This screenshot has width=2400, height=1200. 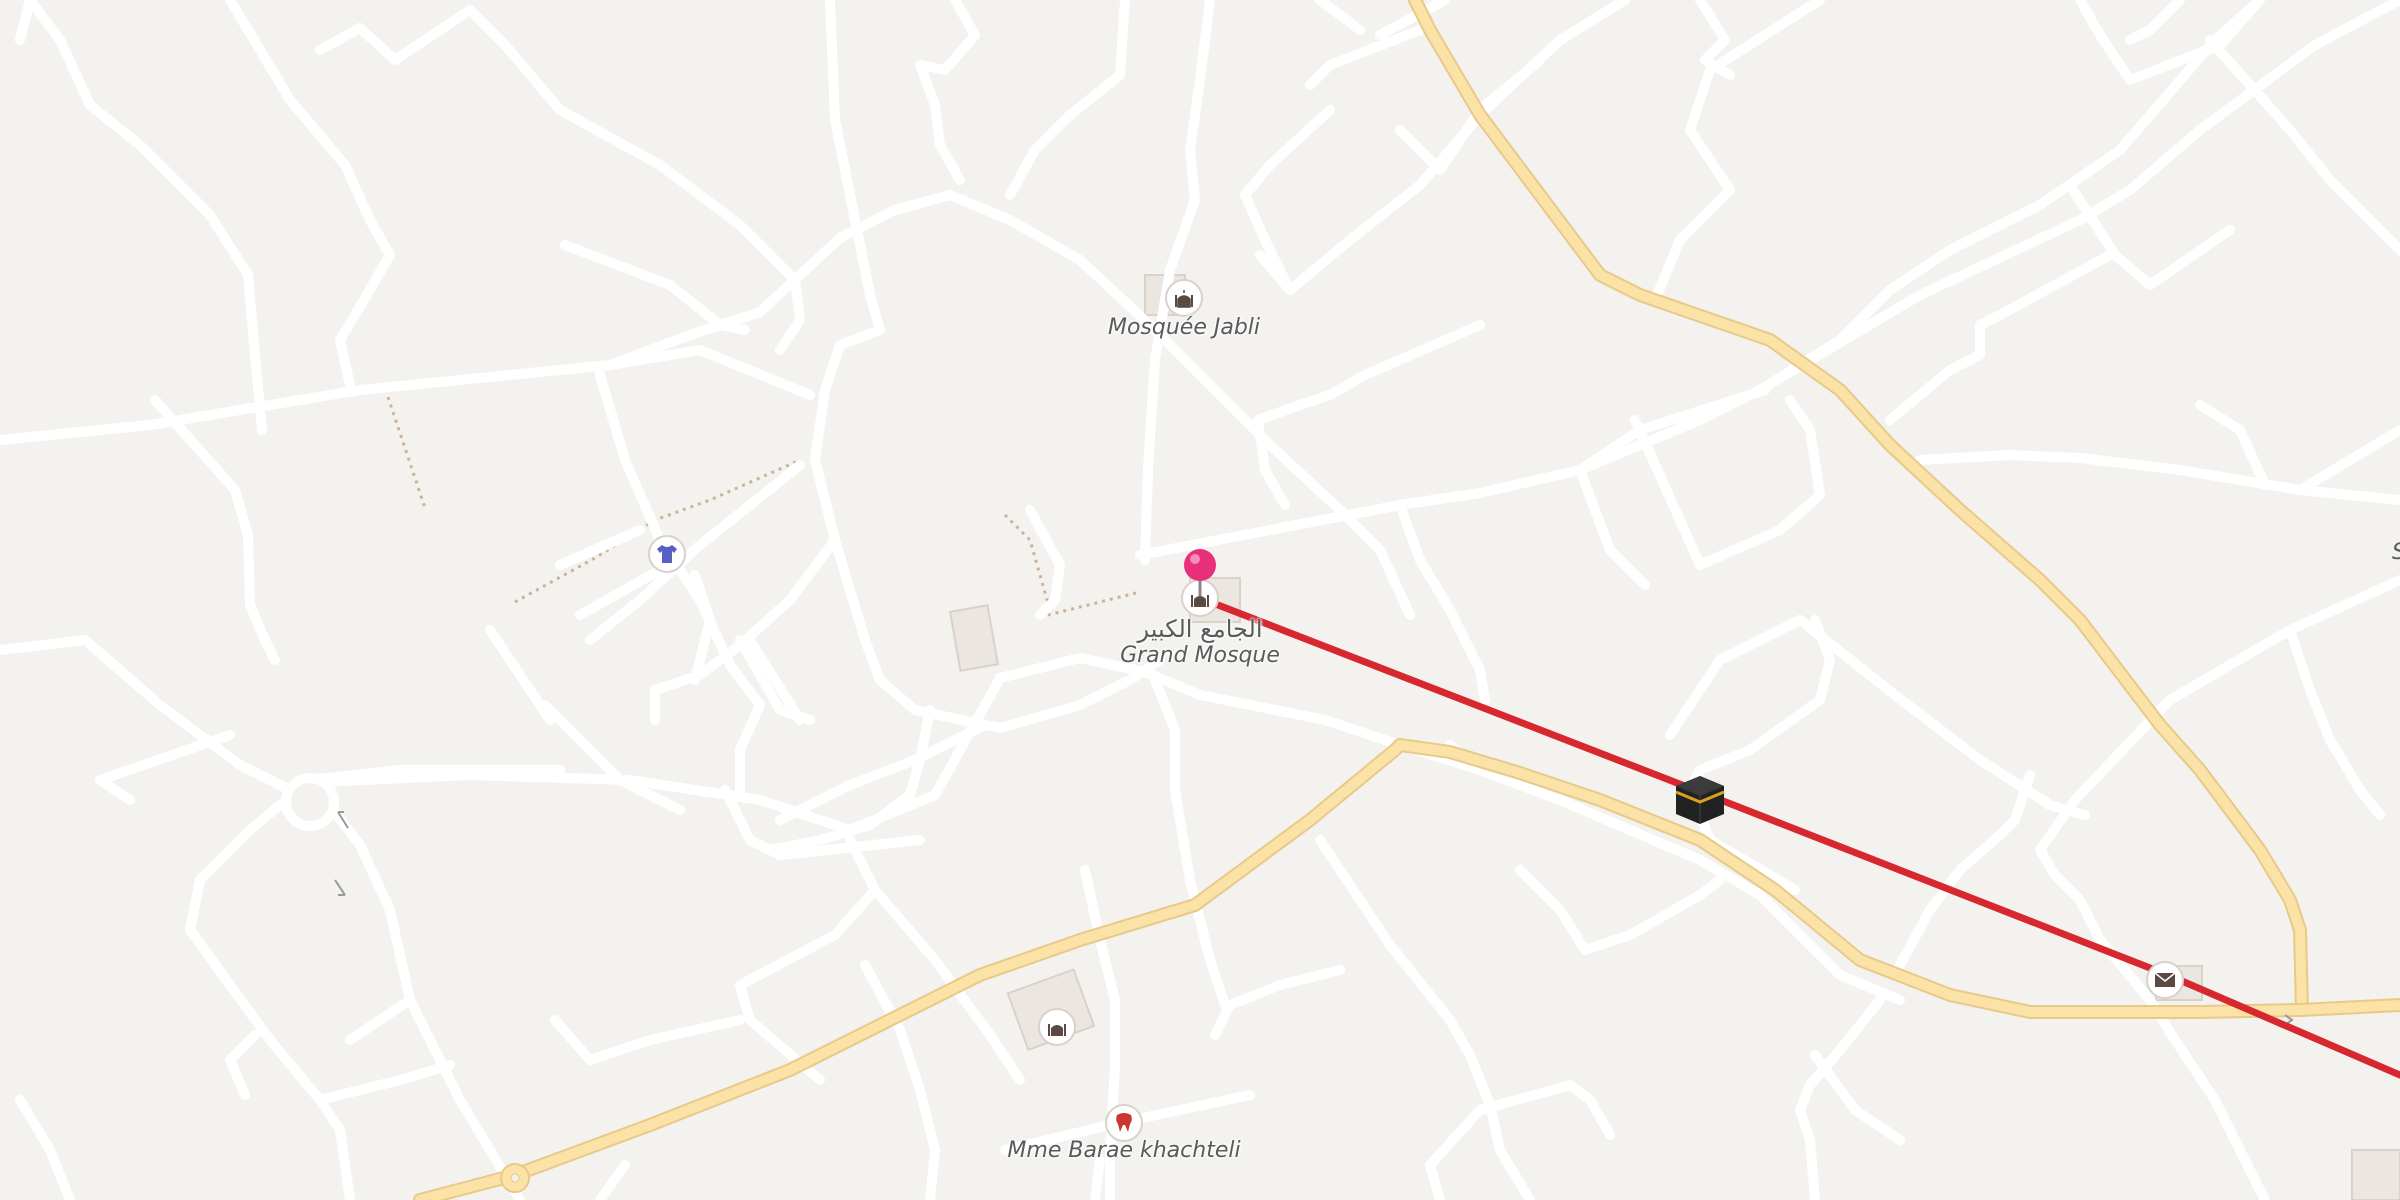 I want to click on grand-mosque-label: Grand Mosque, so click(x=1200, y=655).